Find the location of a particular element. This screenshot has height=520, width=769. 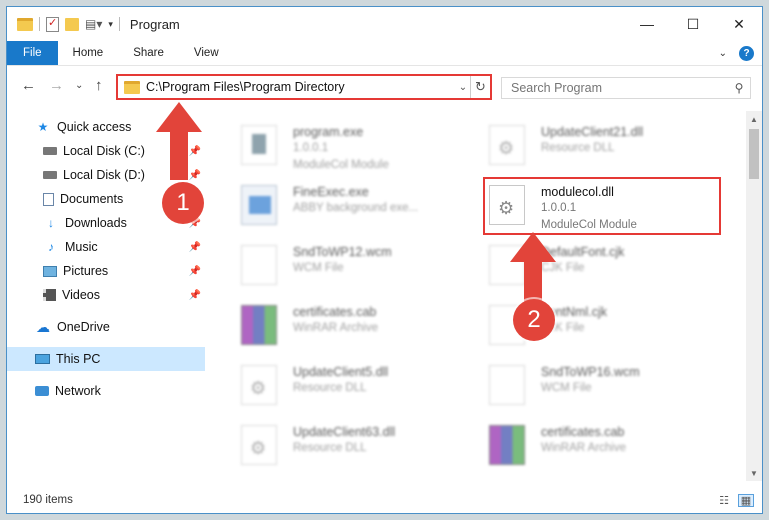

music-icon: ♪ is located at coordinates (51, 247).